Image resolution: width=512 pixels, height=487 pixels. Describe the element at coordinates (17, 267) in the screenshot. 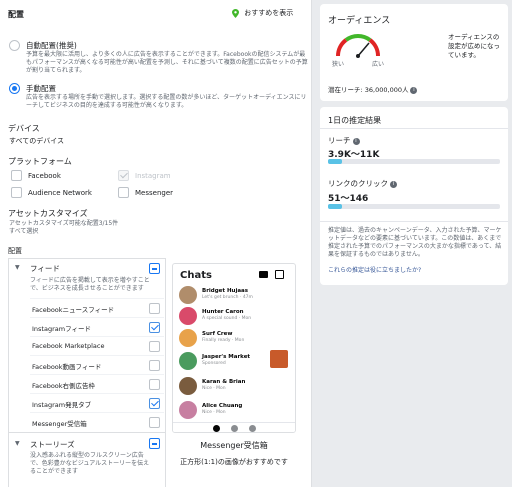

I see `feed-collapse-icon: ▼` at that location.